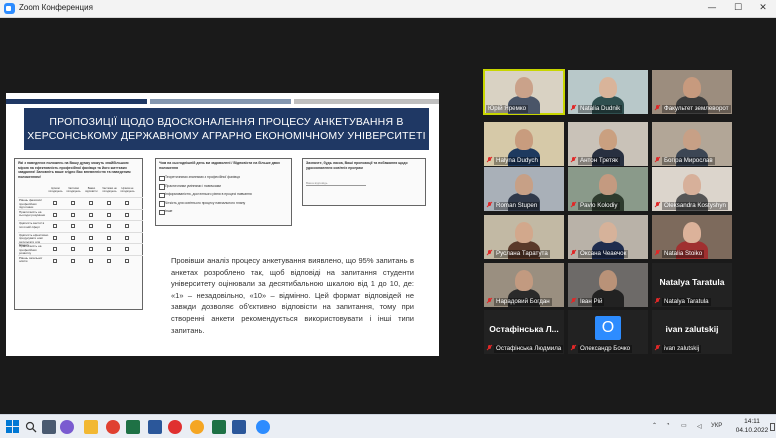 The image size is (776, 438). I want to click on chevron-up-icon: ⌃, so click(654, 425).